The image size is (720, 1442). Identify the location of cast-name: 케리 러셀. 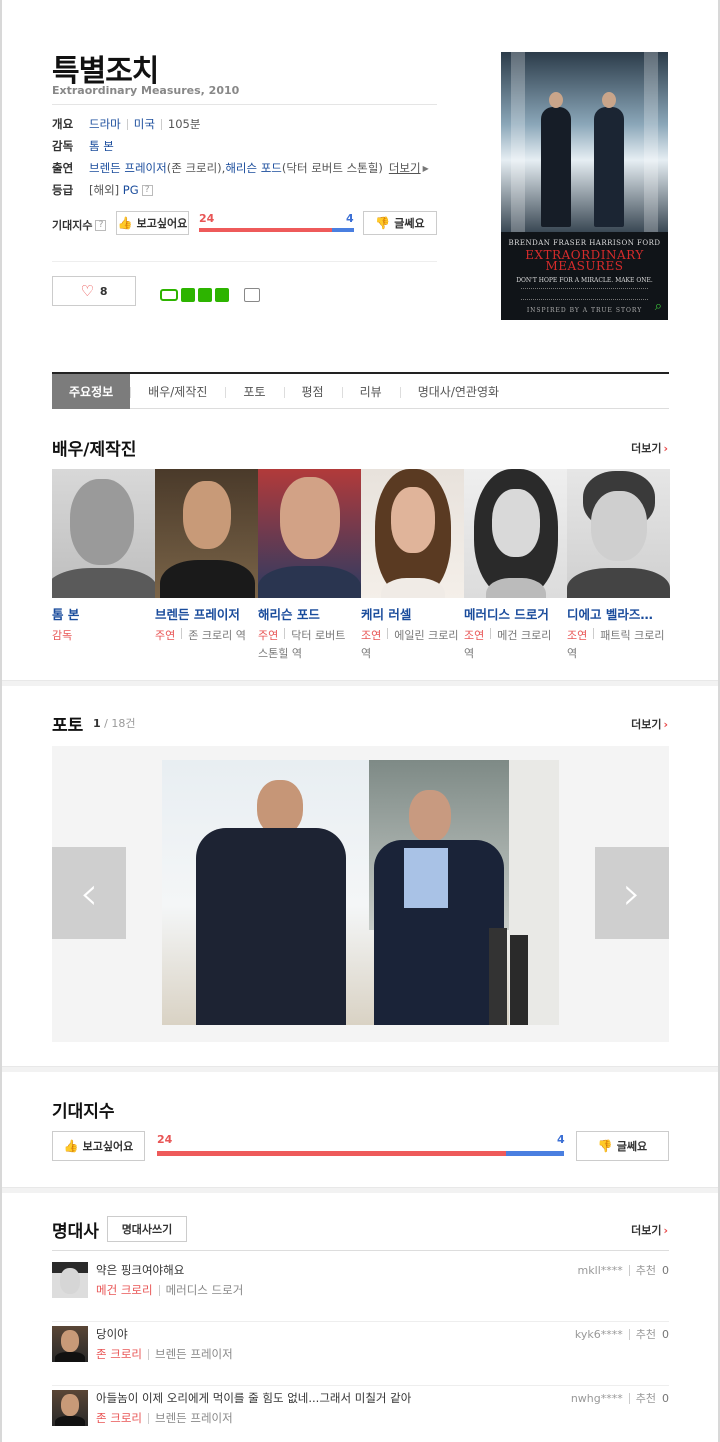
(411, 613).